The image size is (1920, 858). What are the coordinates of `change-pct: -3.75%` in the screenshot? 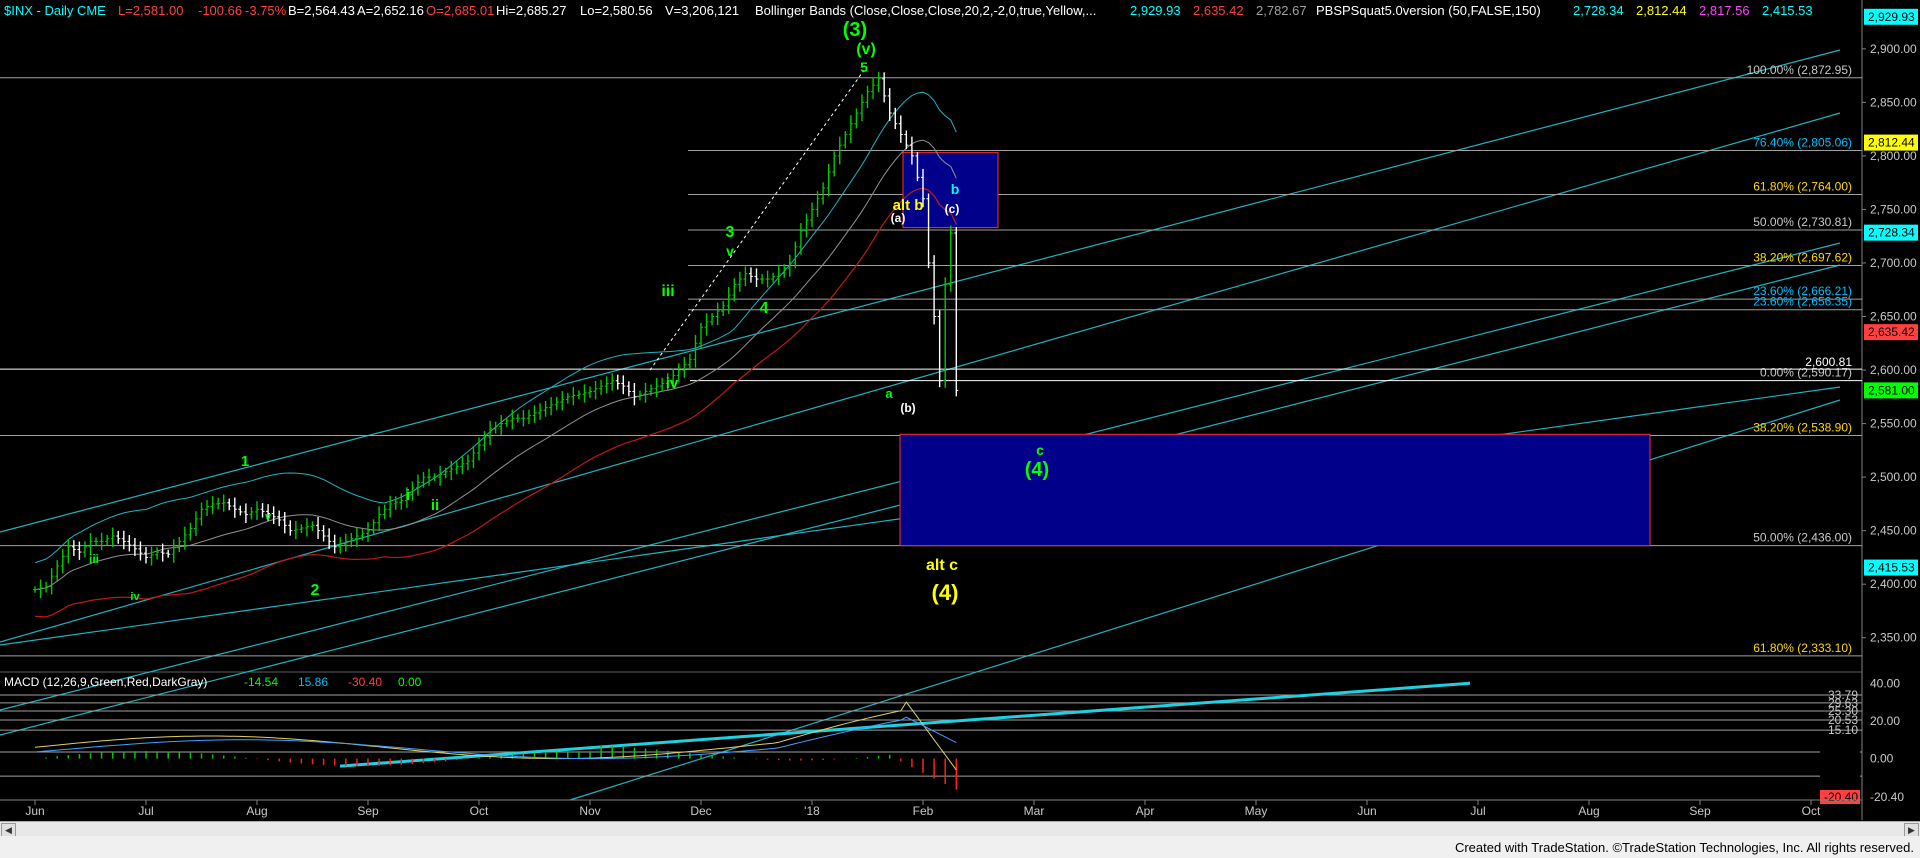 It's located at (266, 10).